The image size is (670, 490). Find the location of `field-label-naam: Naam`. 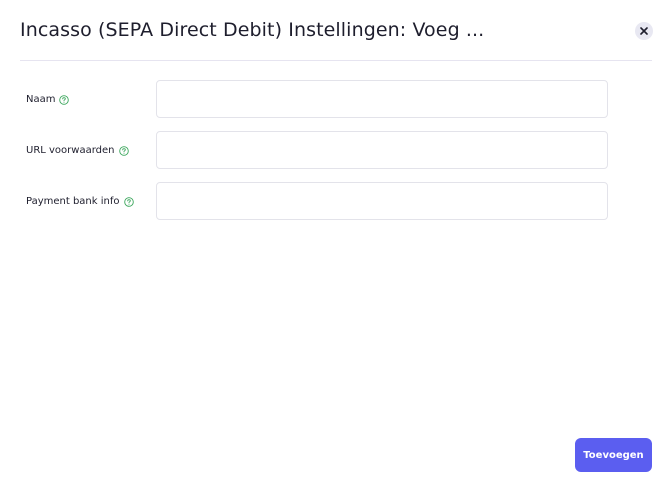

field-label-naam: Naam is located at coordinates (48, 99).